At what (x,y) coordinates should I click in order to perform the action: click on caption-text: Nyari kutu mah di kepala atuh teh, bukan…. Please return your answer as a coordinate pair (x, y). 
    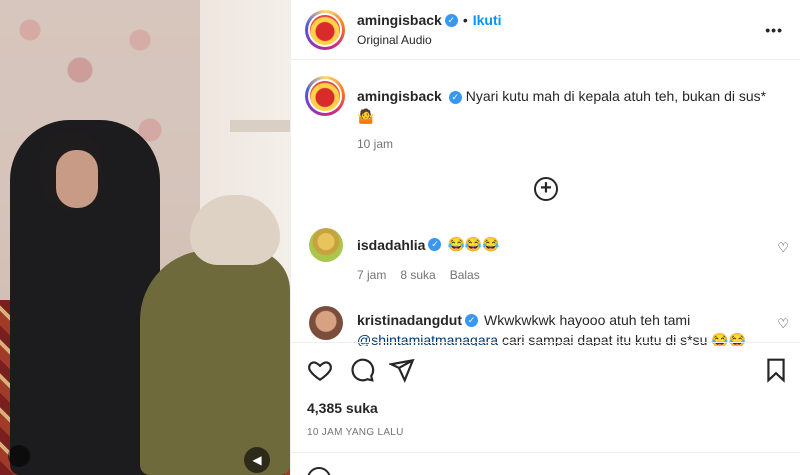
    Looking at the image, I should click on (616, 96).